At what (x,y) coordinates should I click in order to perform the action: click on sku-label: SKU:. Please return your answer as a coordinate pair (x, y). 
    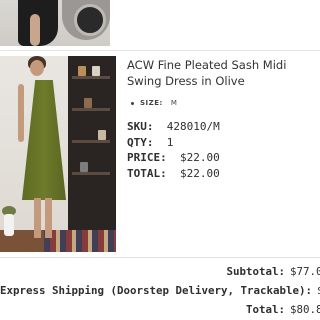
    Looking at the image, I should click on (140, 126).